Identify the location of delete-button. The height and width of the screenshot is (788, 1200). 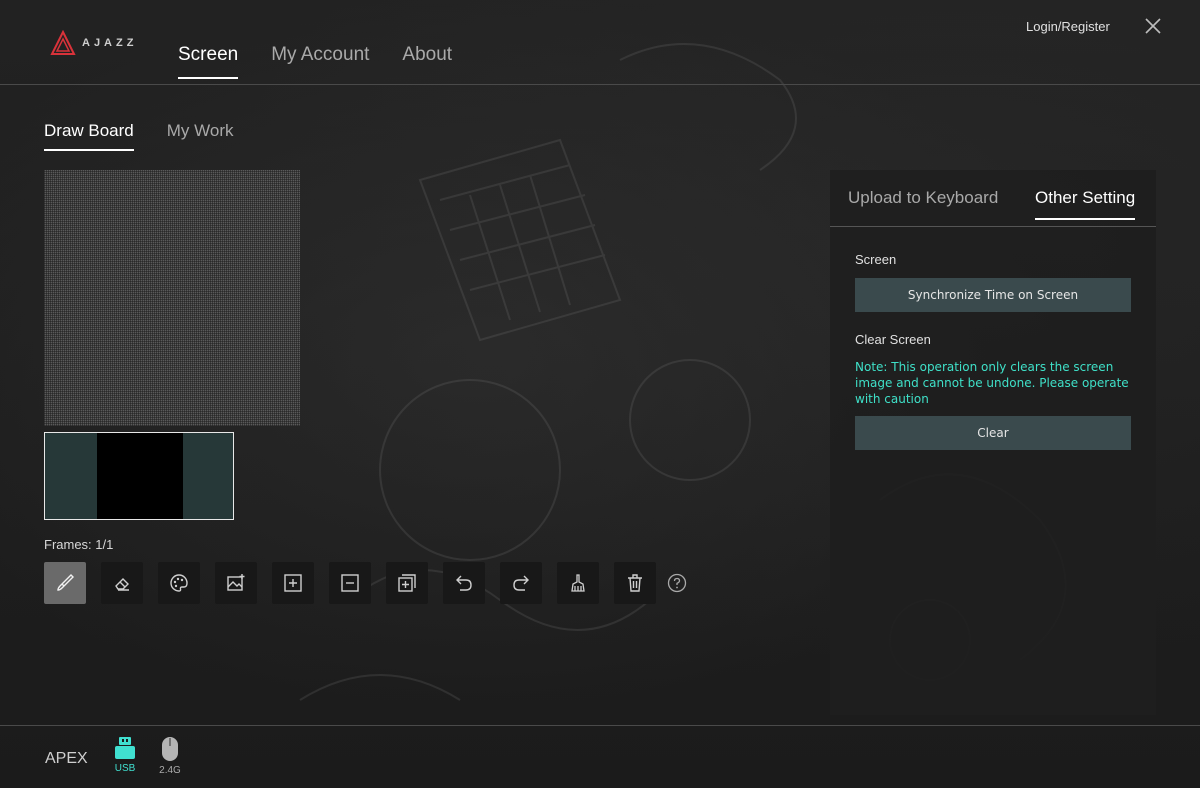
(635, 583).